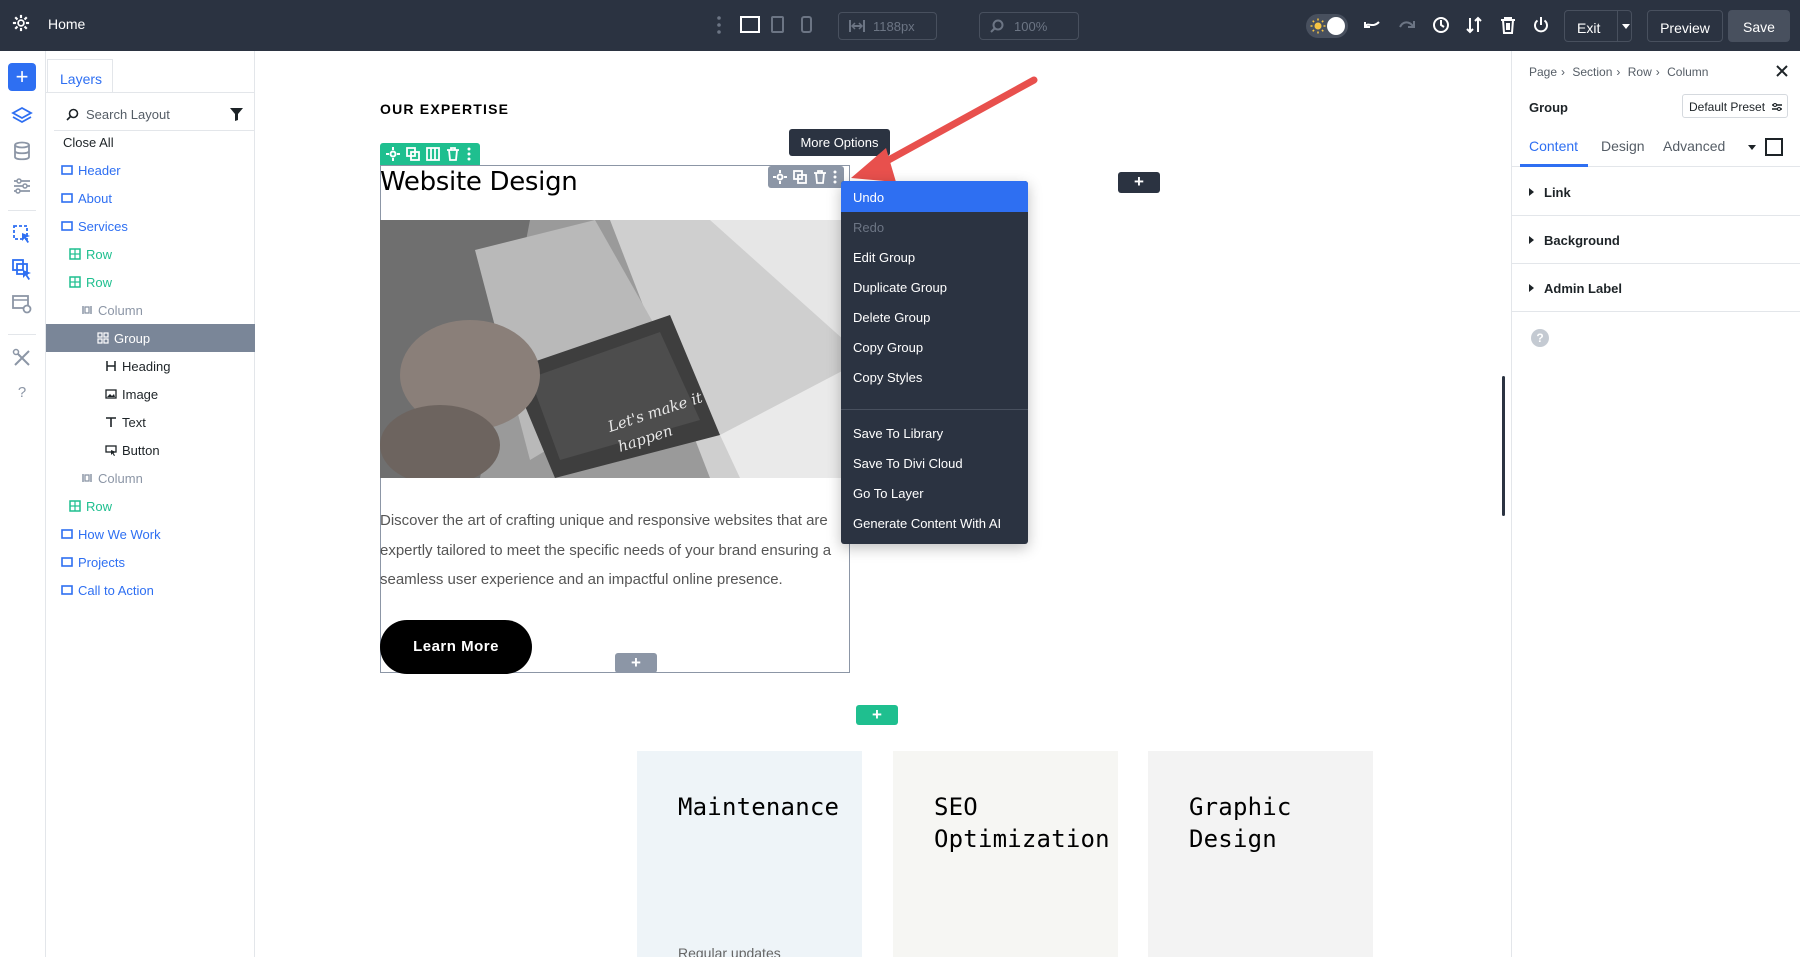 Image resolution: width=1800 pixels, height=957 pixels. Describe the element at coordinates (1407, 25) in the screenshot. I see `redo-icon` at that location.